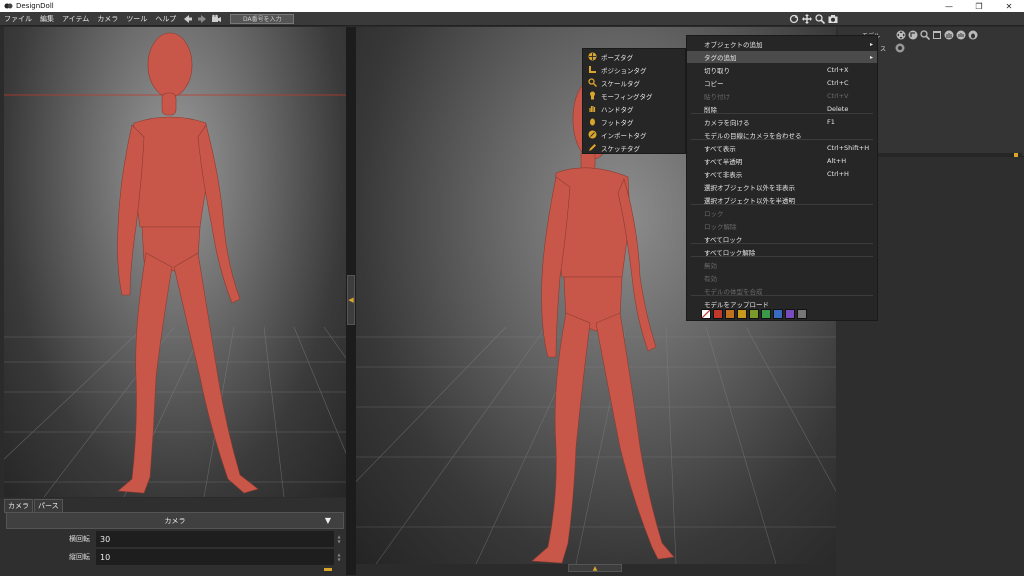 Image resolution: width=1024 pixels, height=576 pixels. I want to click on tag-submenu-item: ポーズタグ, so click(634, 56).